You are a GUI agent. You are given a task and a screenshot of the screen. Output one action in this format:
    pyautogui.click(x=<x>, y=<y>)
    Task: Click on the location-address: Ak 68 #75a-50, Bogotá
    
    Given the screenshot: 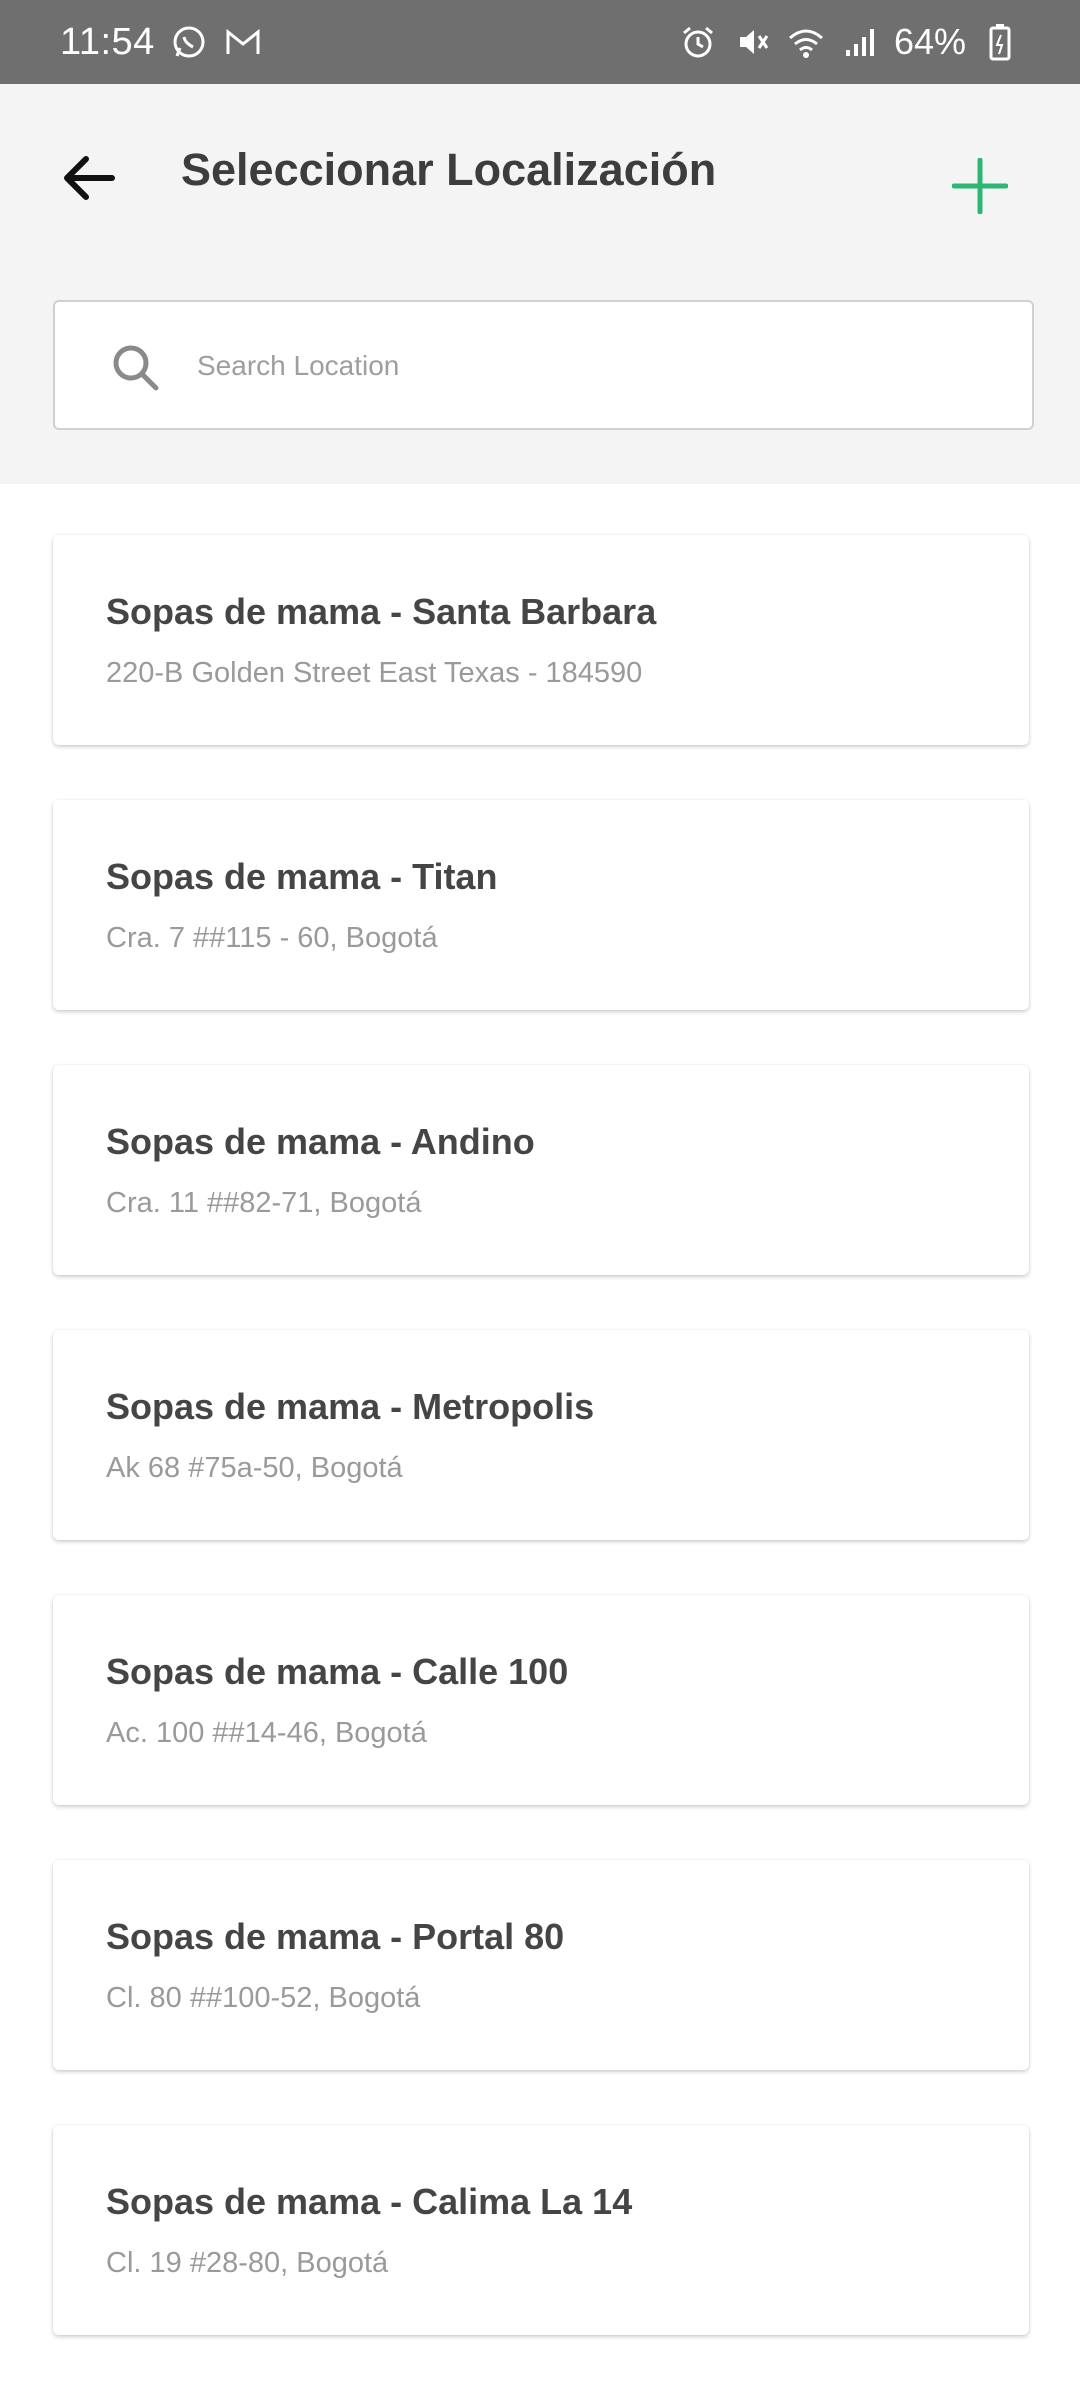 What is the action you would take?
    pyautogui.click(x=254, y=1468)
    